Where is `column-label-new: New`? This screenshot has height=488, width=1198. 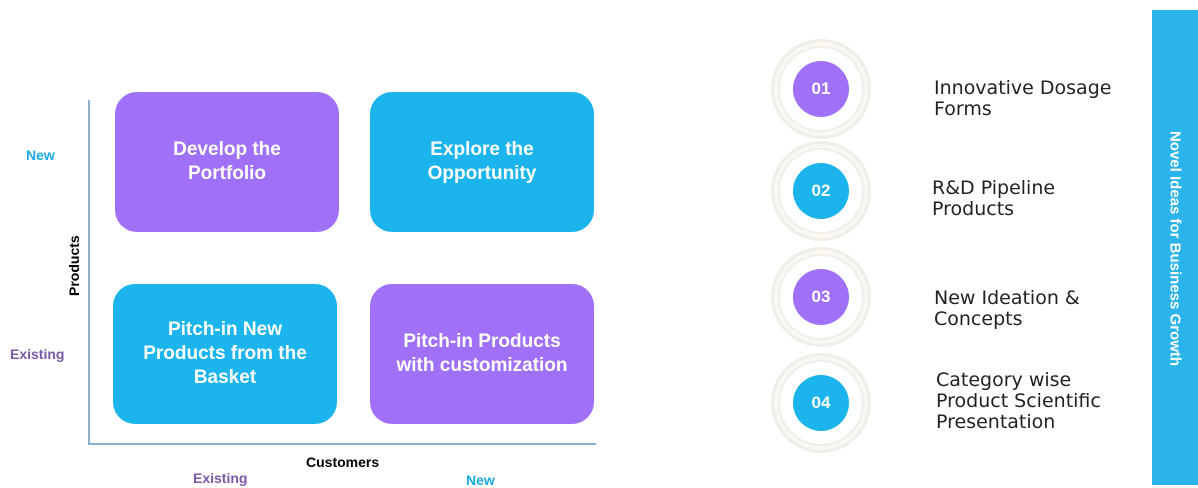 column-label-new: New is located at coordinates (480, 480).